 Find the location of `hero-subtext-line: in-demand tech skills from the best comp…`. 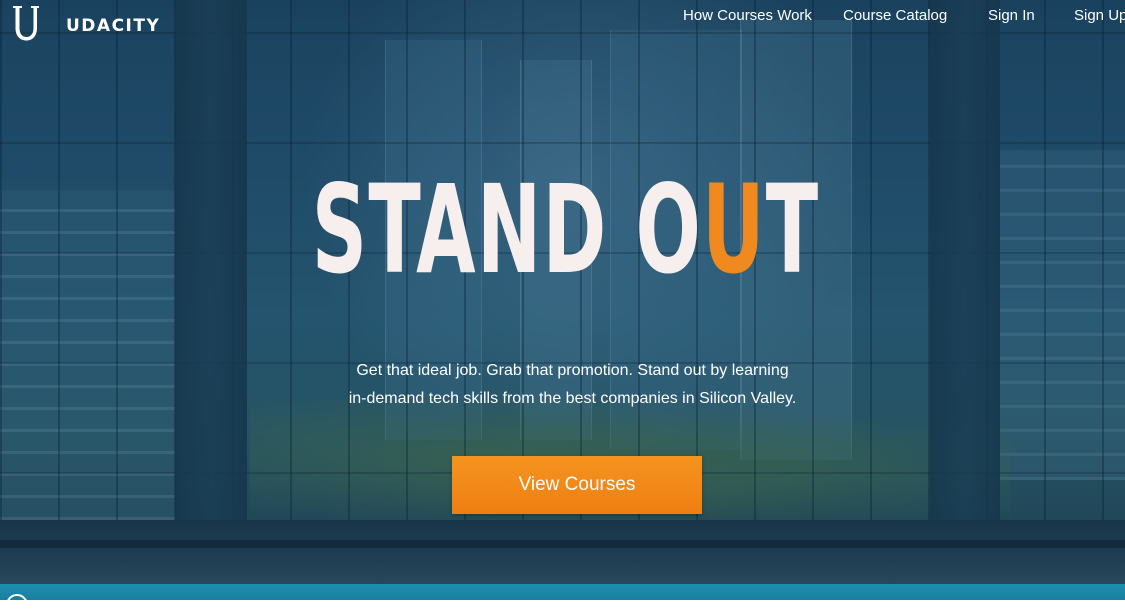

hero-subtext-line: in-demand tech skills from the best comp… is located at coordinates (572, 398).